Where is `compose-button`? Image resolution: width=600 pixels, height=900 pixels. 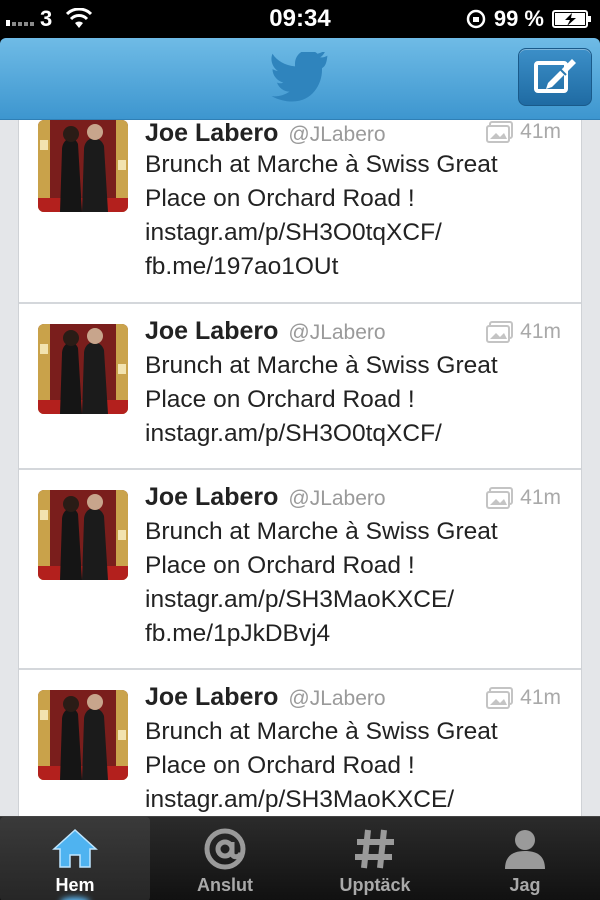
compose-button is located at coordinates (555, 77).